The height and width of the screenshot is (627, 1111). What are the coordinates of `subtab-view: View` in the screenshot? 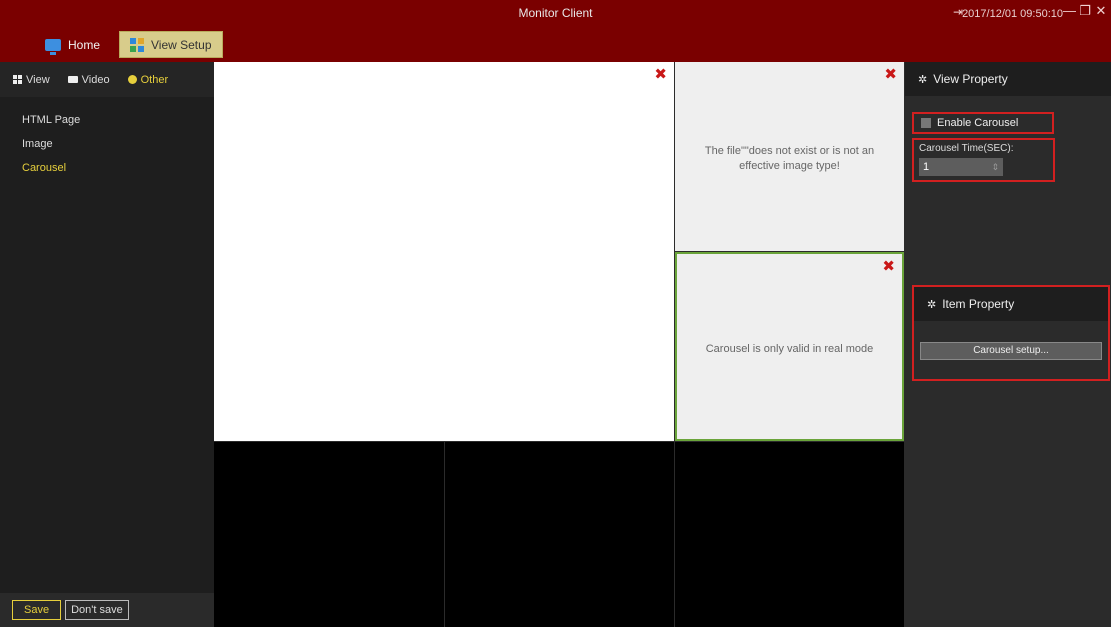 It's located at (31, 80).